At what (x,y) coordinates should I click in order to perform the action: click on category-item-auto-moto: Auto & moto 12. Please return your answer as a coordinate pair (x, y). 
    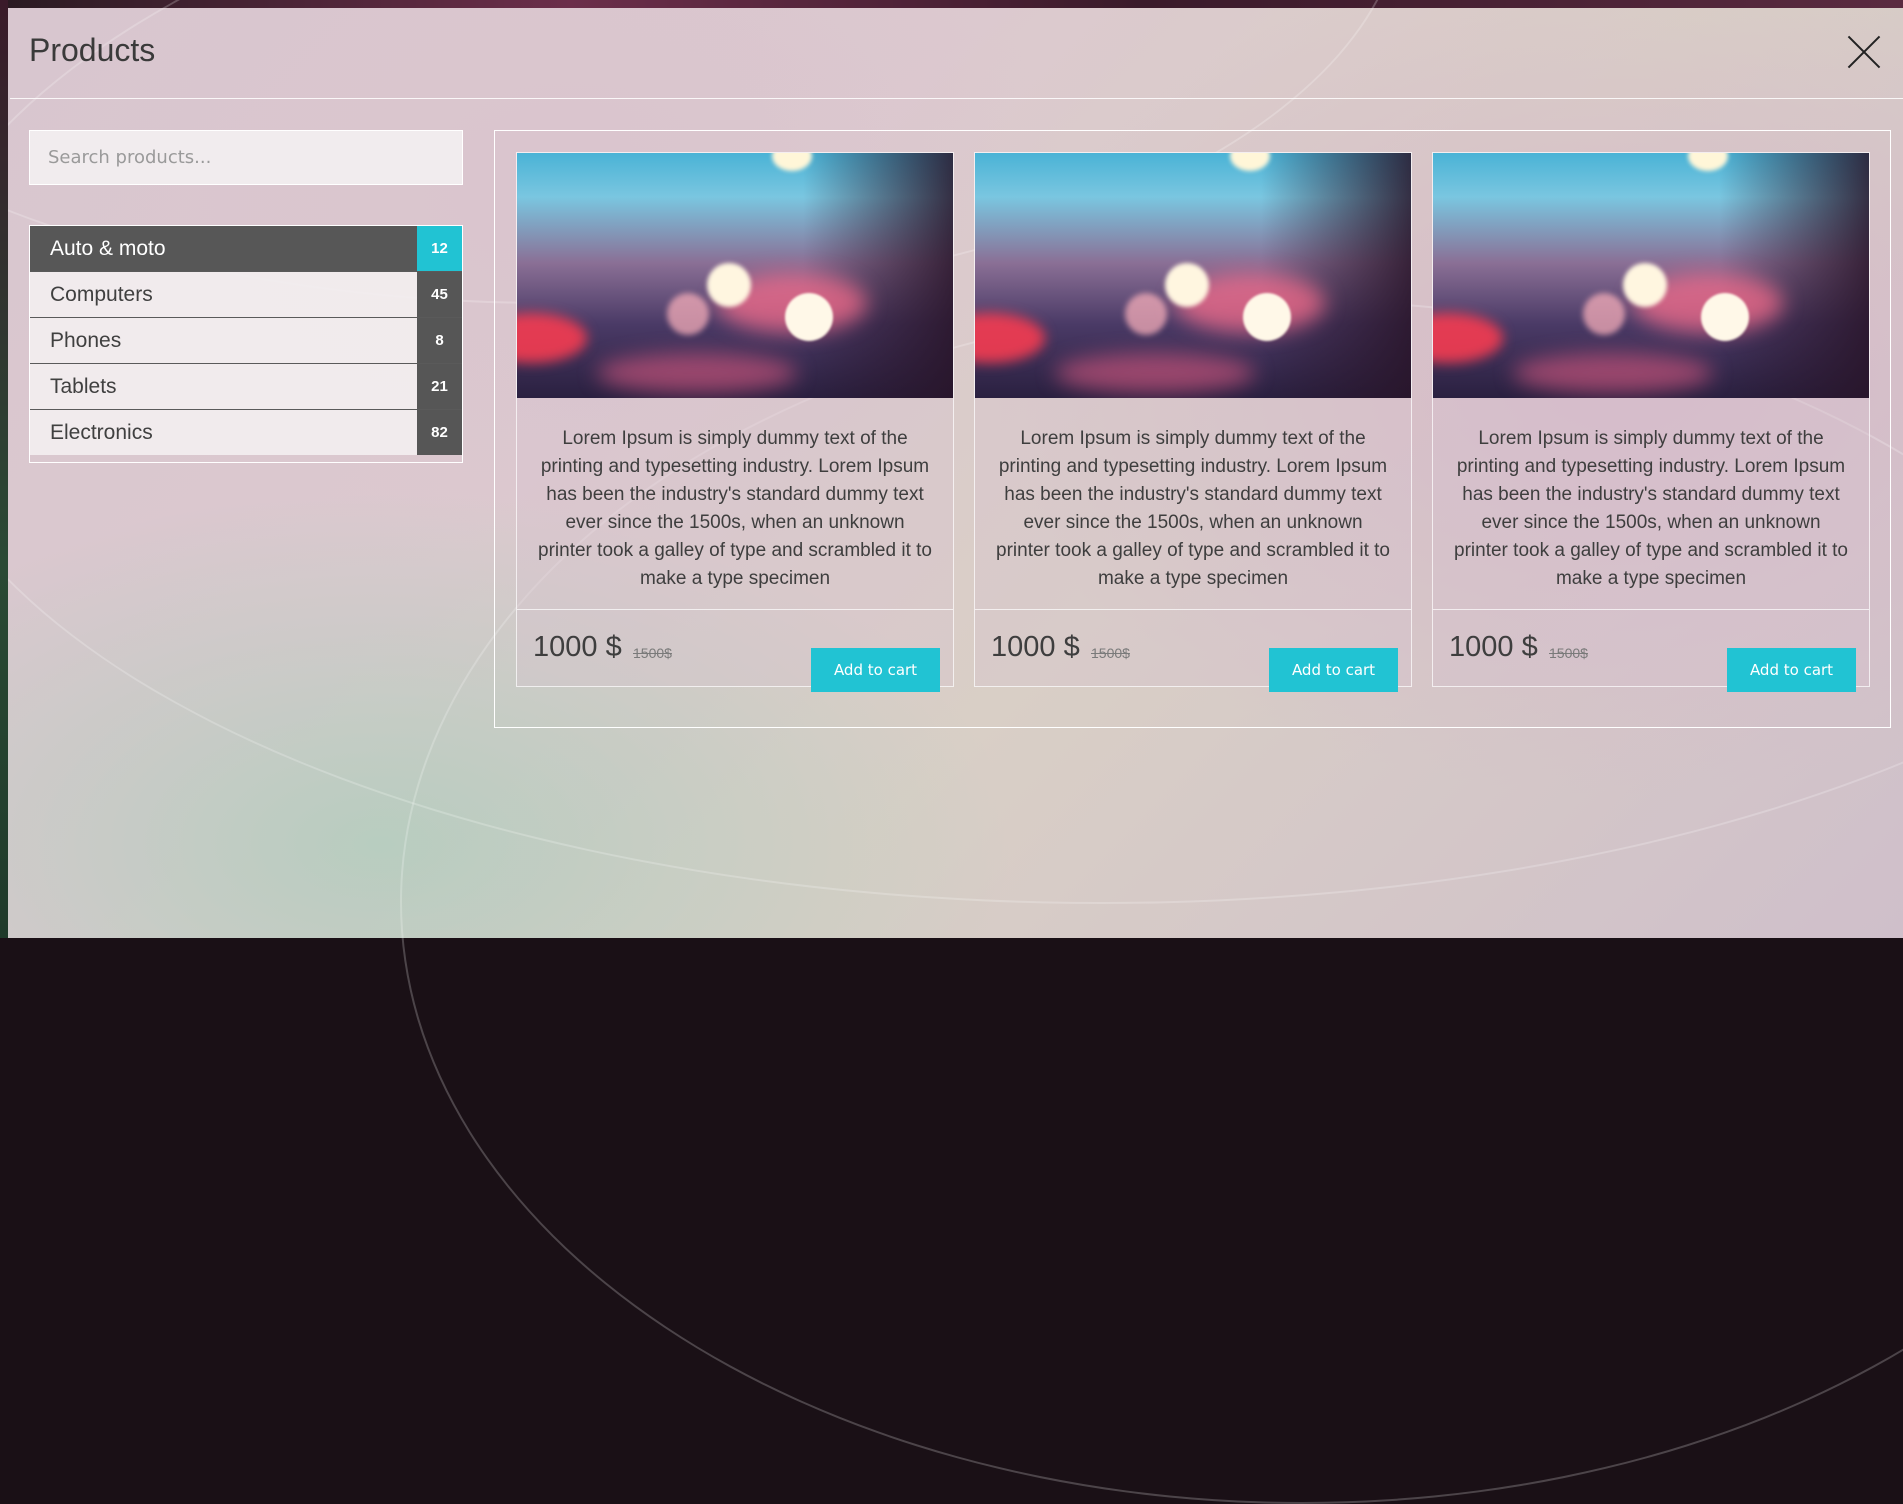
    Looking at the image, I should click on (246, 249).